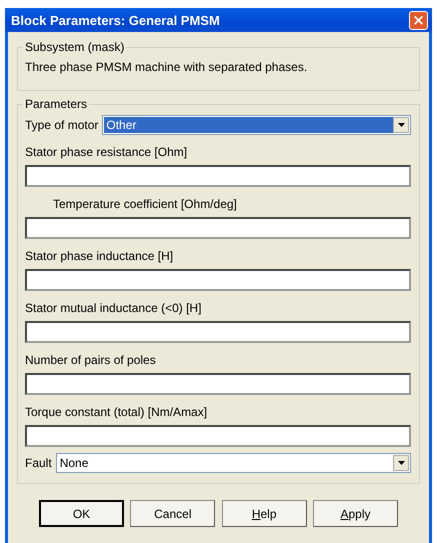  Describe the element at coordinates (74, 463) in the screenshot. I see `dropdown-value: None` at that location.